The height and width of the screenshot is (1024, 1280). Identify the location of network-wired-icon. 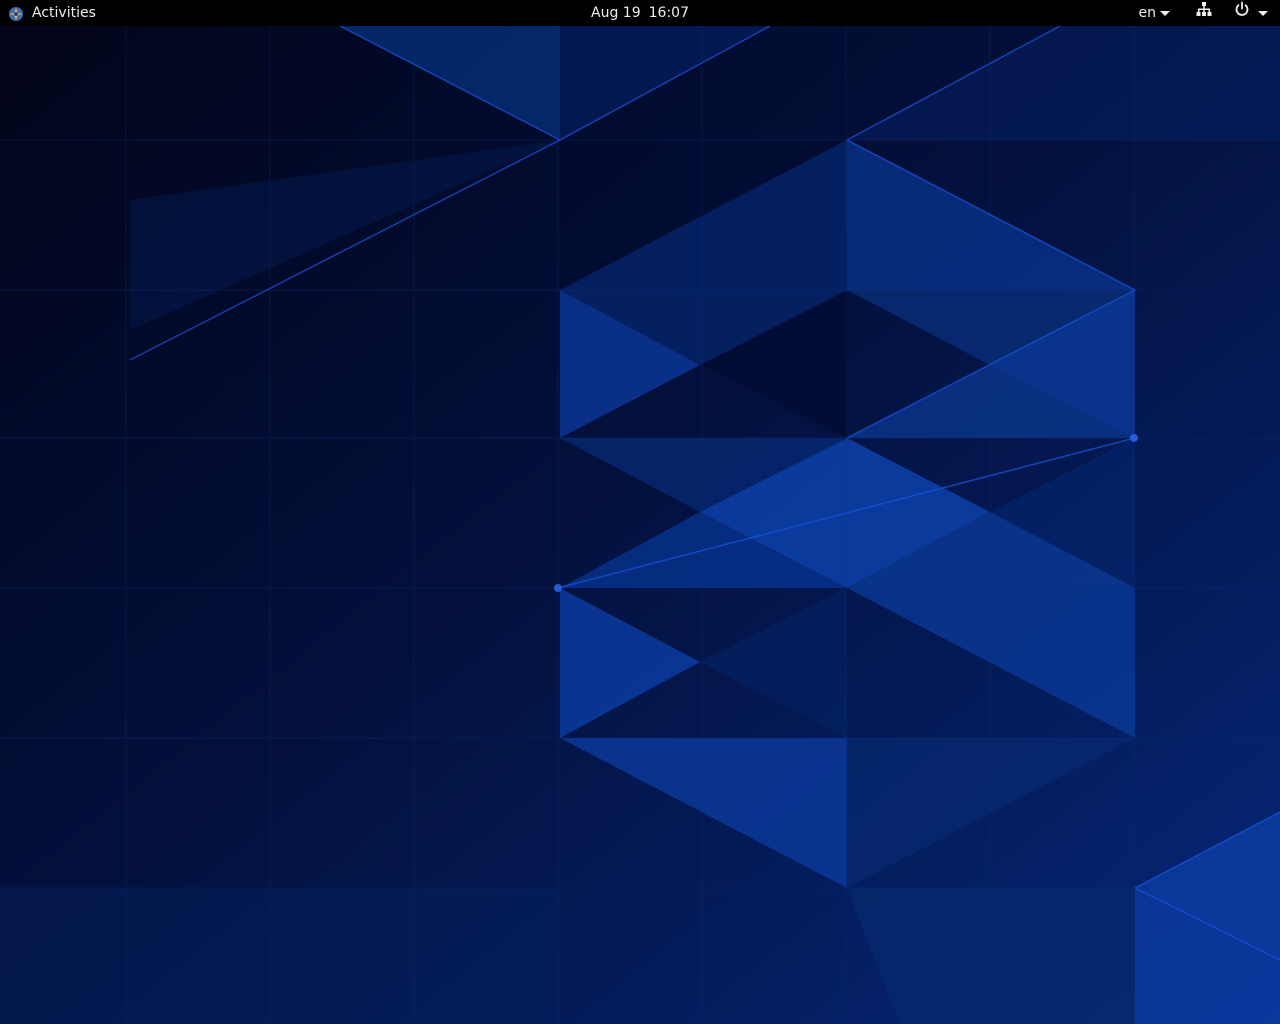
(1204, 13).